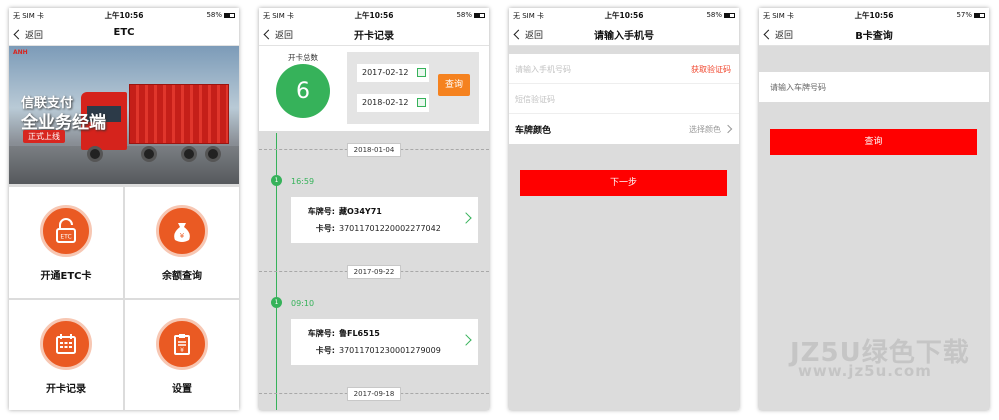 Image resolution: width=999 pixels, height=420 pixels. Describe the element at coordinates (303, 57) in the screenshot. I see `total-count-label: 开卡总数` at that location.